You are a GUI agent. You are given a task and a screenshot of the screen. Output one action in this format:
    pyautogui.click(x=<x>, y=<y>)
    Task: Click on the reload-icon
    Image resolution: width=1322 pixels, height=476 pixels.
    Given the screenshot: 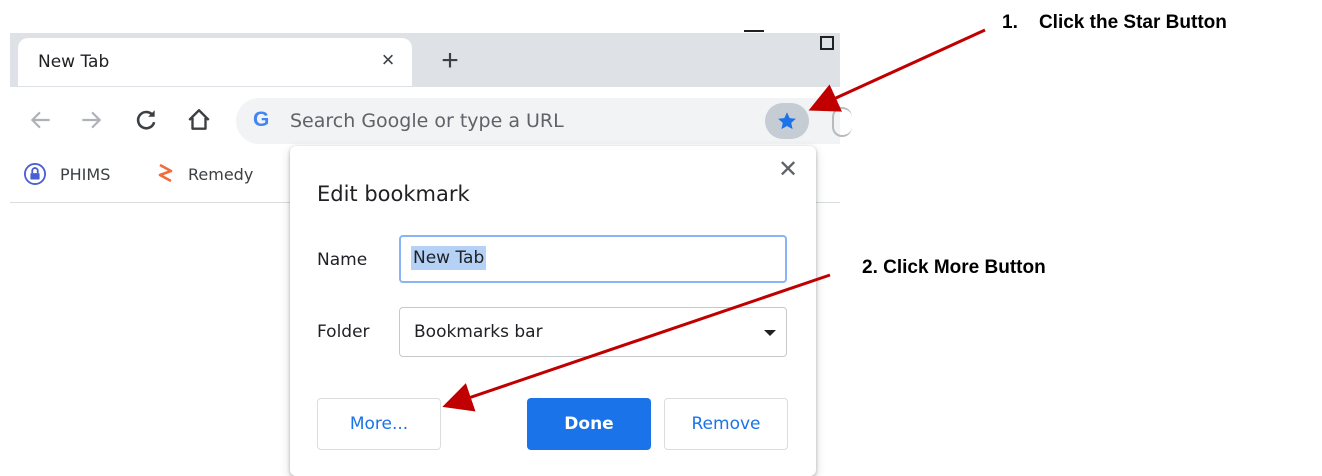 What is the action you would take?
    pyautogui.click(x=146, y=120)
    